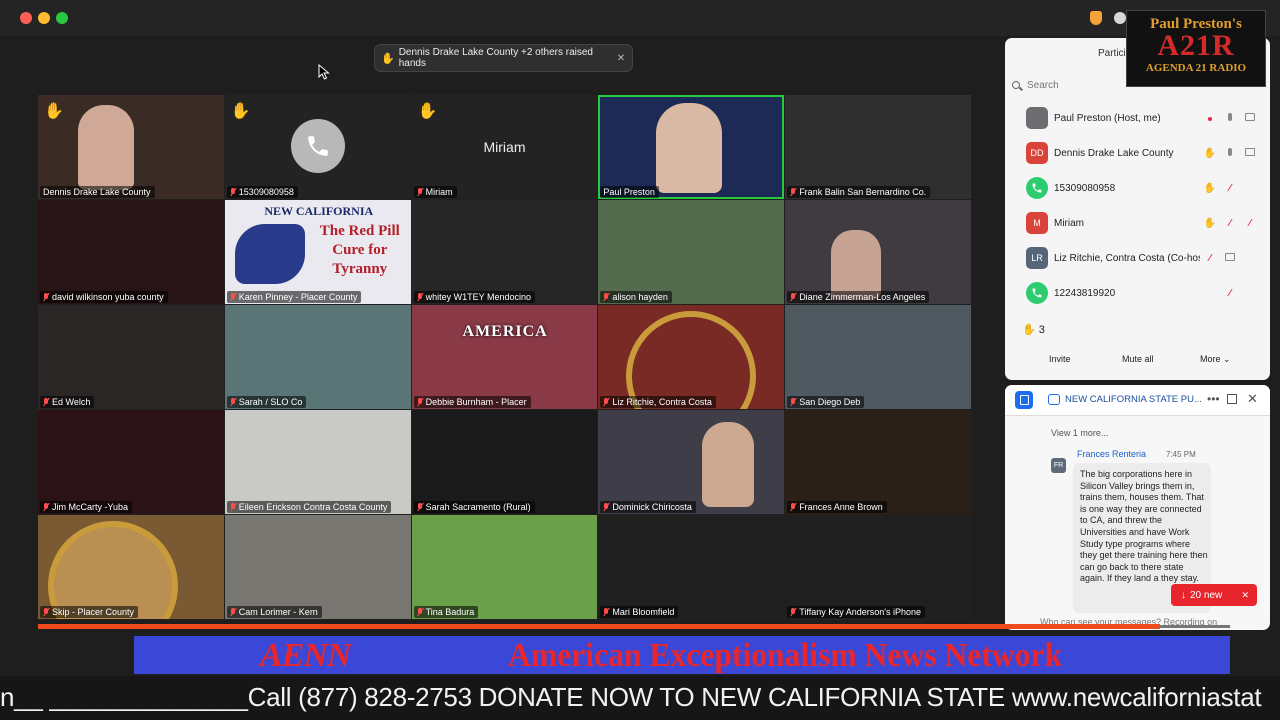  Describe the element at coordinates (1137, 153) in the screenshot. I see `participant-row: DD Dennis Drake Lake County ✋` at that location.